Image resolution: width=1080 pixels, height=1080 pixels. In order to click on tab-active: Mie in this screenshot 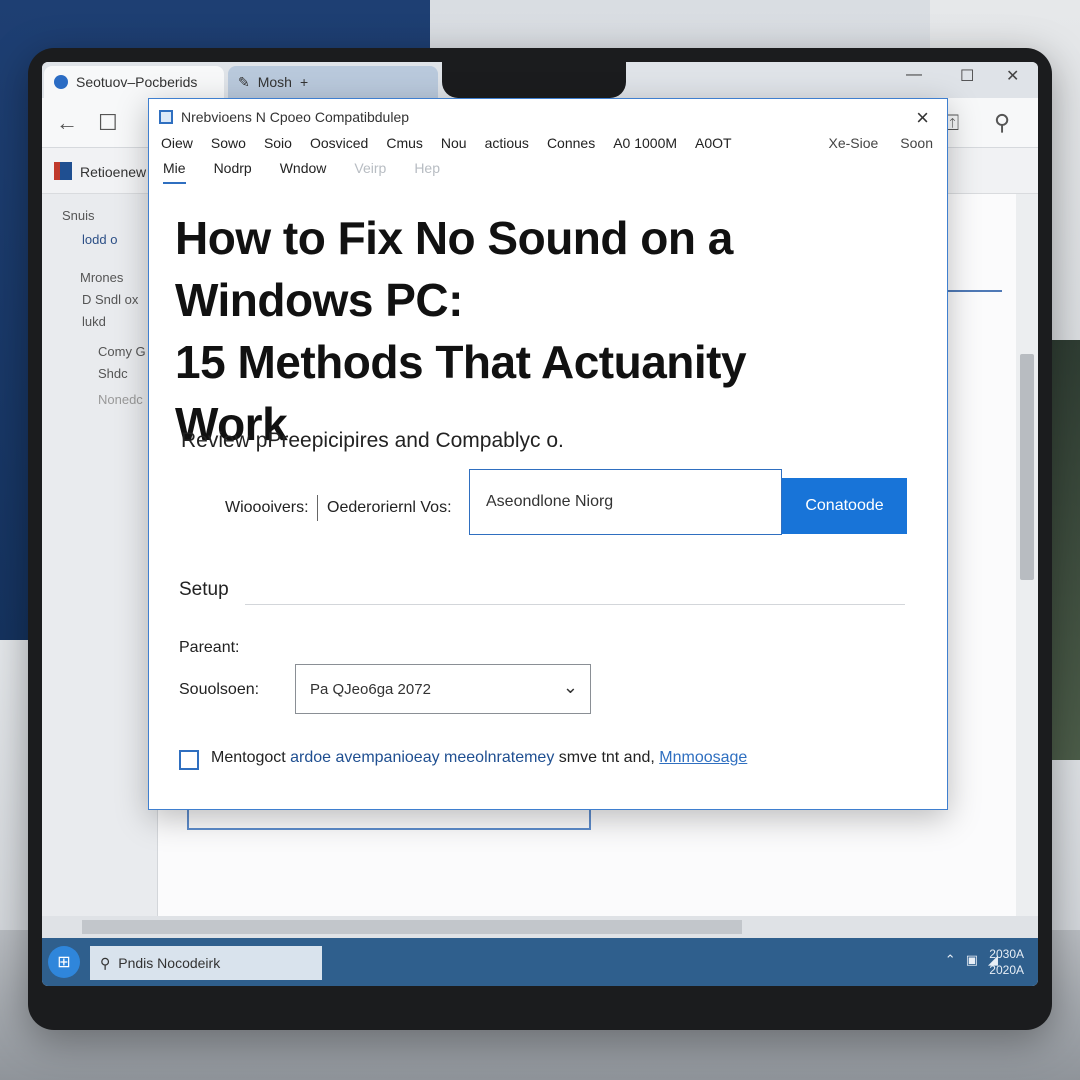, I will do `click(174, 172)`.